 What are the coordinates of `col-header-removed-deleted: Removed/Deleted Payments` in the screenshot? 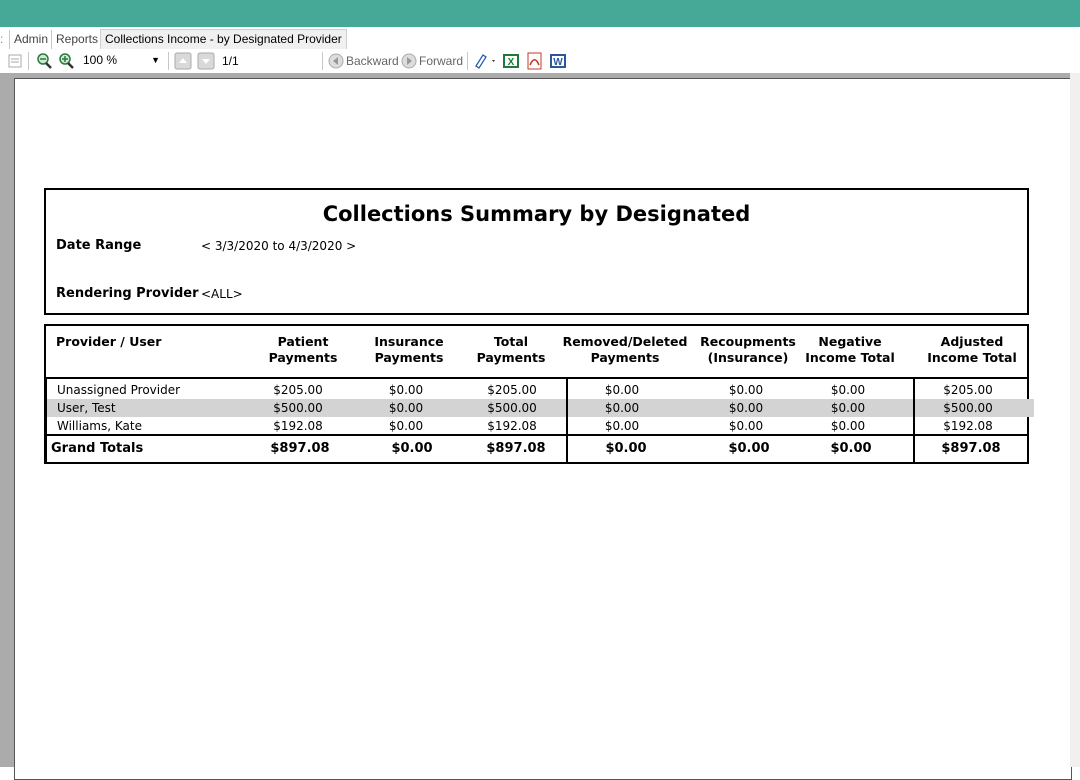 It's located at (625, 349).